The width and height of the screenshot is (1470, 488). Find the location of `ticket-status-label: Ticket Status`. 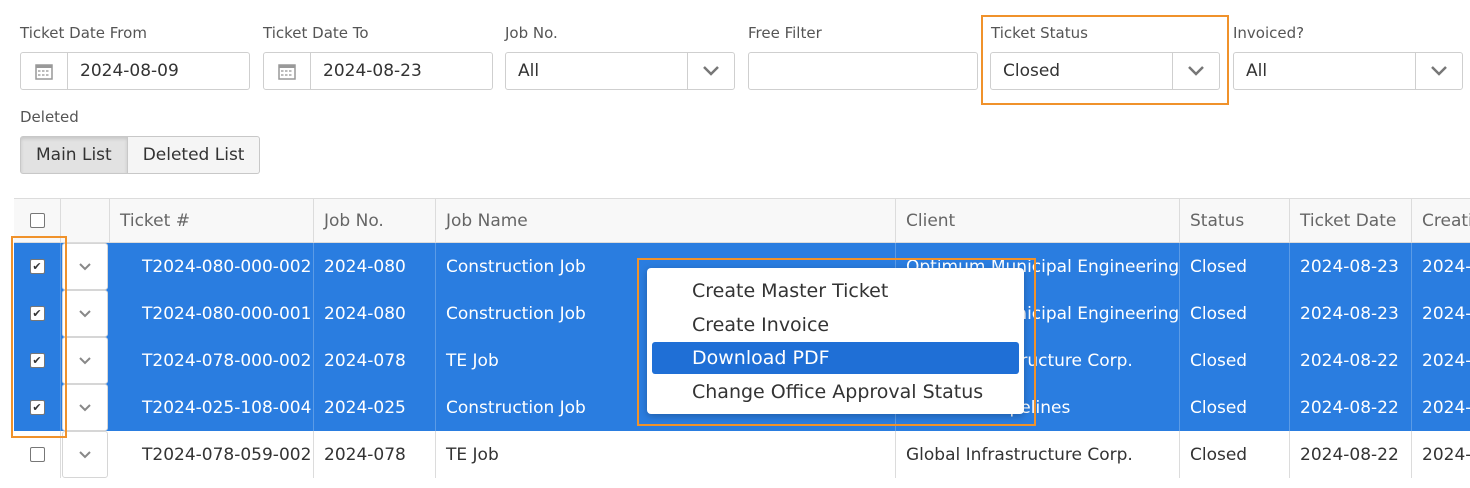

ticket-status-label: Ticket Status is located at coordinates (1039, 33).